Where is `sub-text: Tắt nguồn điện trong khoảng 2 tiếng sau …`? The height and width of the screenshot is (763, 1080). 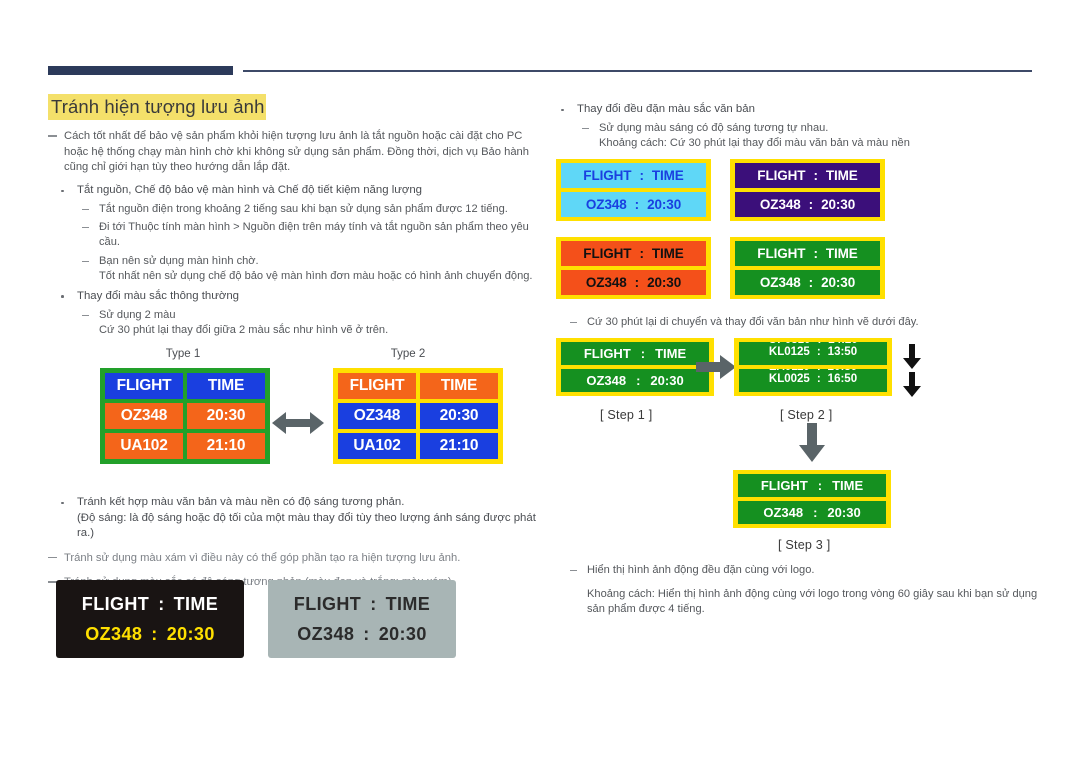 sub-text: Tắt nguồn điện trong khoảng 2 tiếng sau … is located at coordinates (303, 208).